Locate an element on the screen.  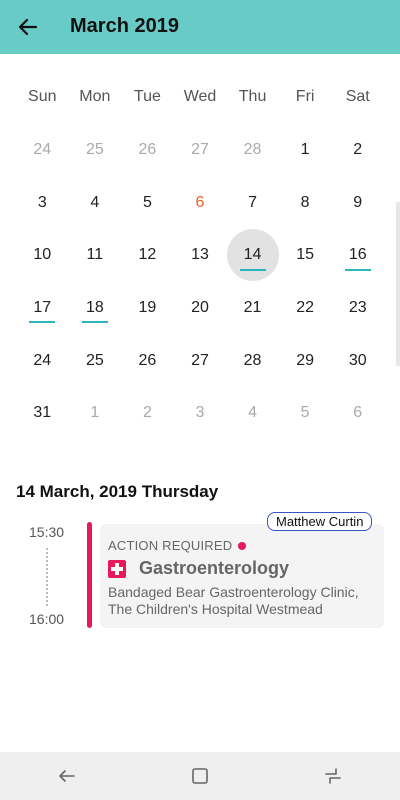
day-number: 18 is located at coordinates (94, 308).